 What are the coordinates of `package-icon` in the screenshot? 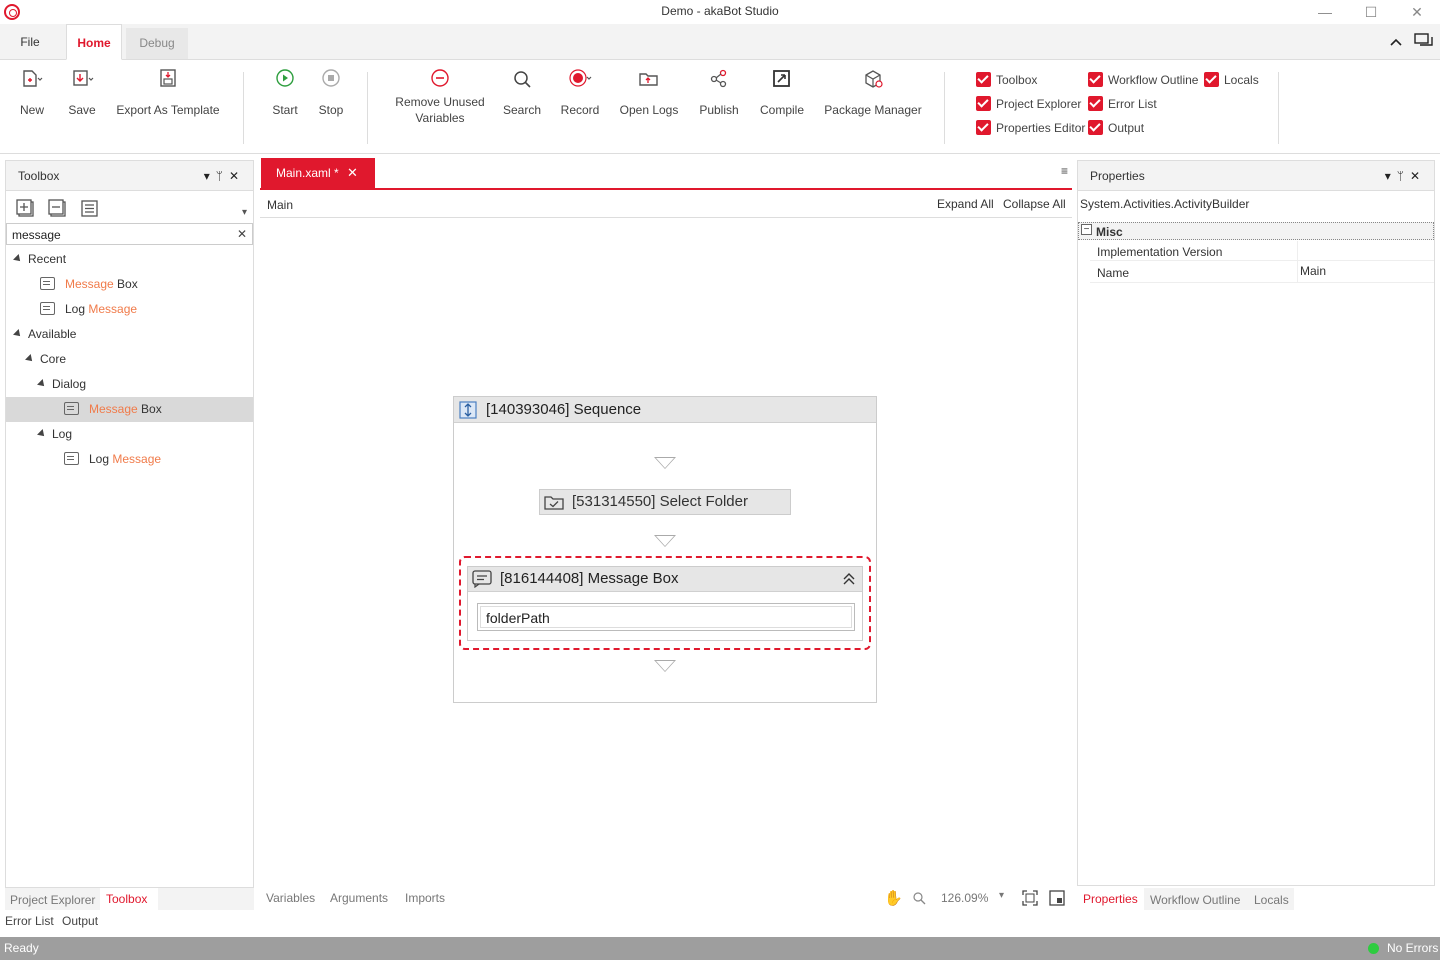 It's located at (874, 79).